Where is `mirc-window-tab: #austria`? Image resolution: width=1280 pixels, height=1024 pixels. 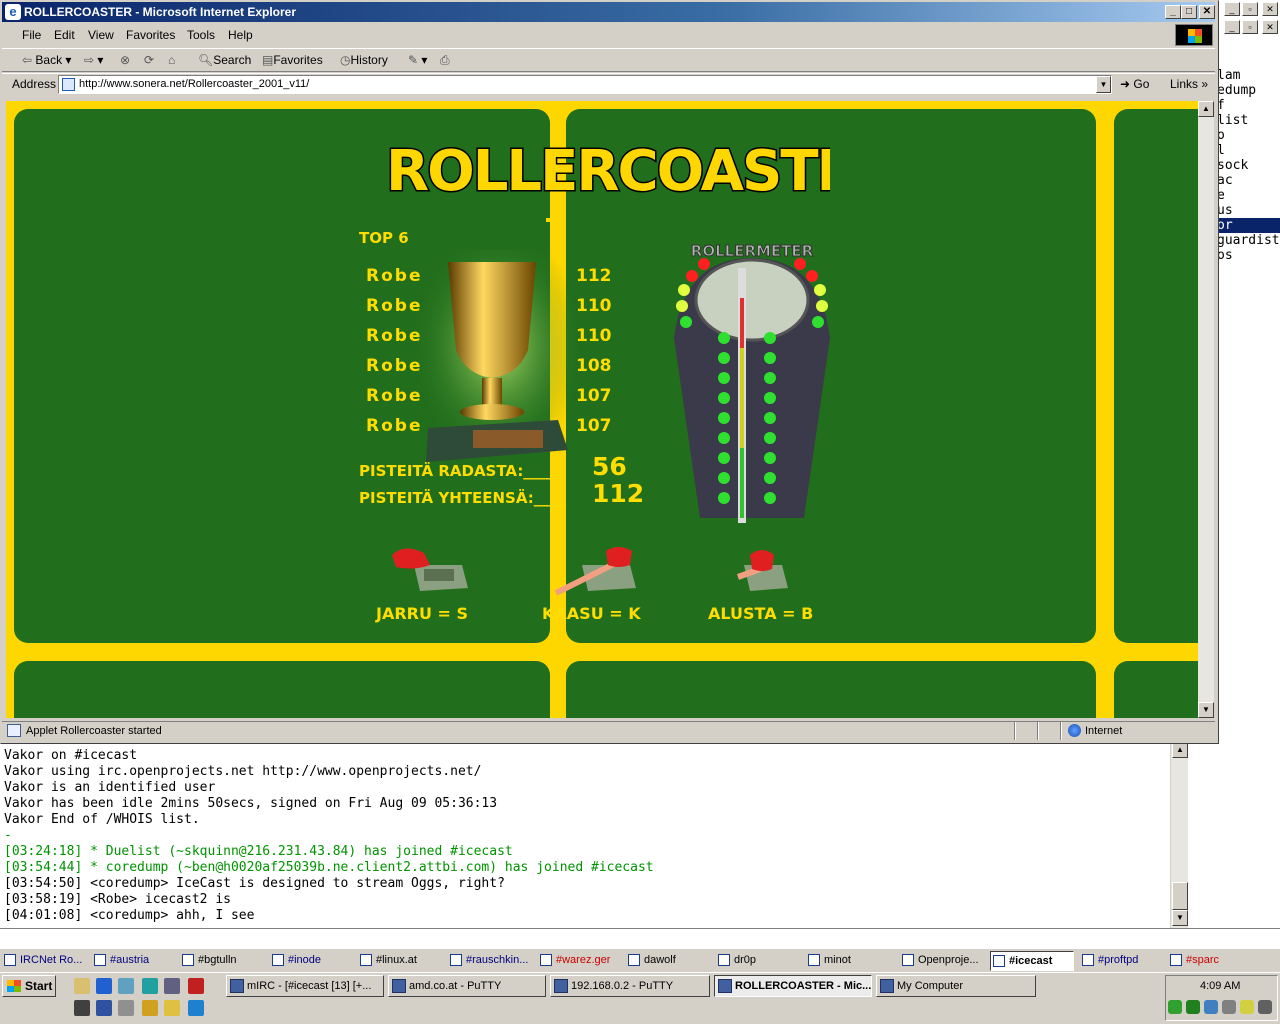
mirc-window-tab: #austria is located at coordinates (133, 961).